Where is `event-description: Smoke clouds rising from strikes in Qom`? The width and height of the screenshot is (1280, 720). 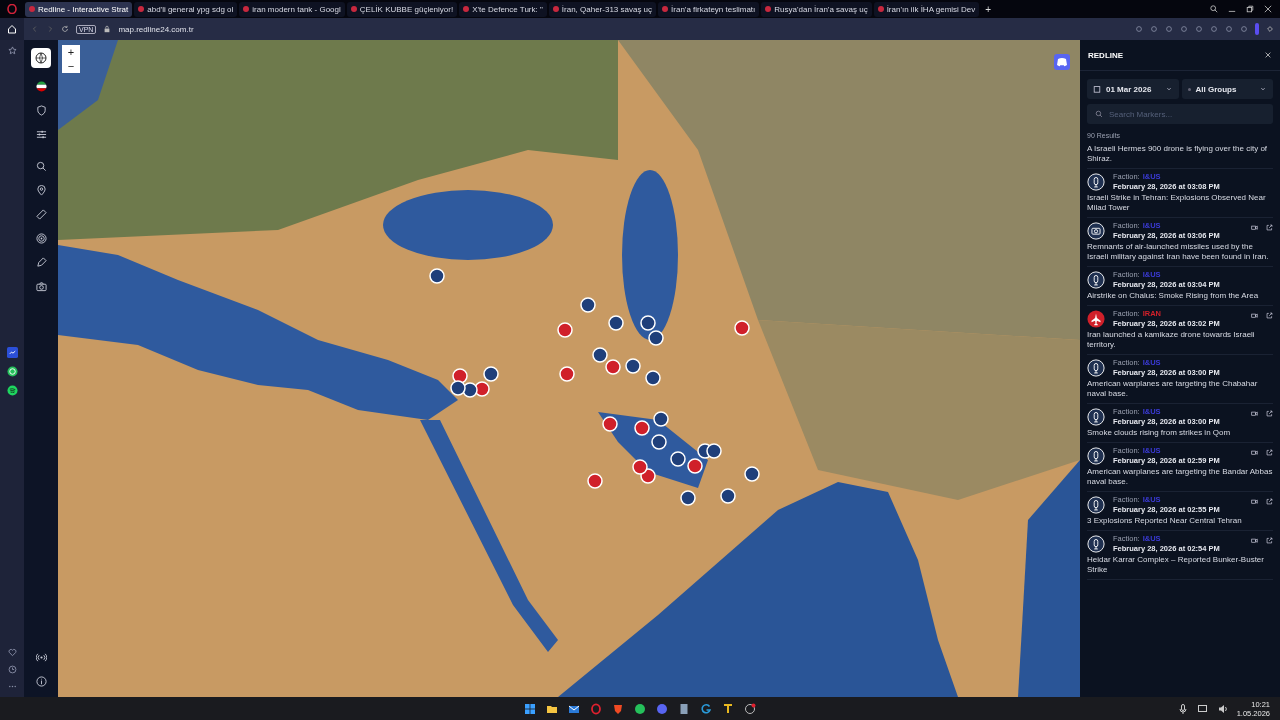
event-description: Smoke clouds rising from strikes in Qom is located at coordinates (1159, 433).